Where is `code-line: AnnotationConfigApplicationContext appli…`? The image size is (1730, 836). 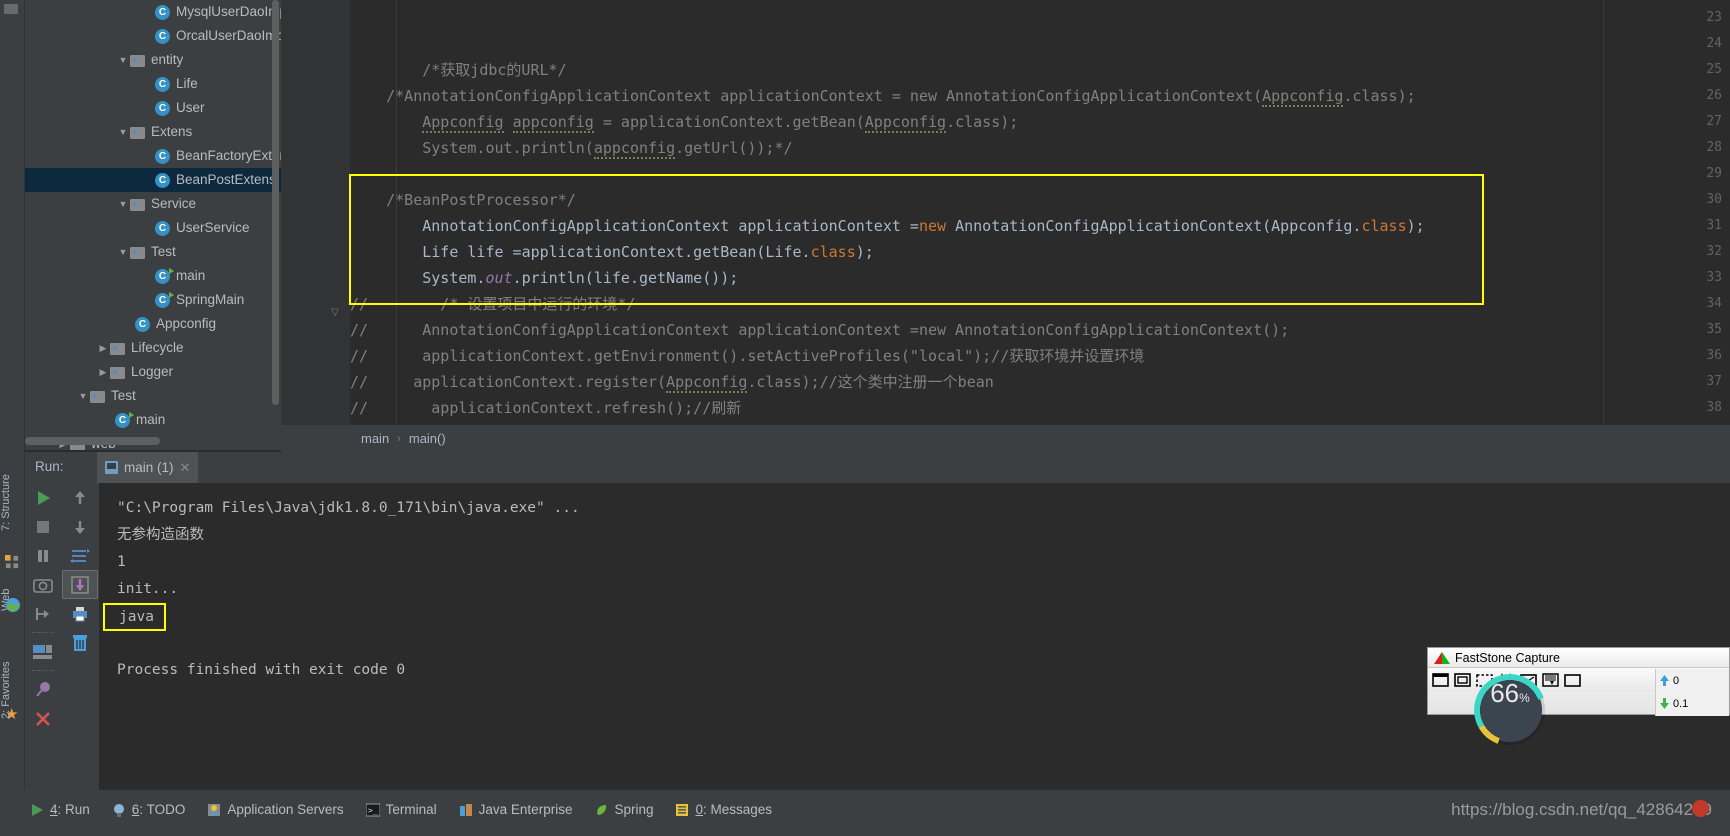 code-line: AnnotationConfigApplicationContext appli… is located at coordinates (887, 226).